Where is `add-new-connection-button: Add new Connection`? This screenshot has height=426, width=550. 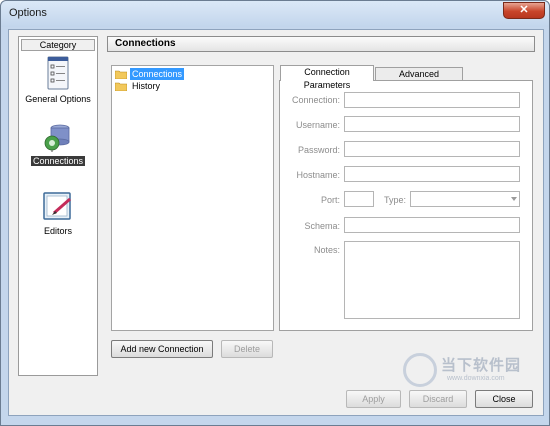
add-new-connection-button: Add new Connection is located at coordinates (162, 349).